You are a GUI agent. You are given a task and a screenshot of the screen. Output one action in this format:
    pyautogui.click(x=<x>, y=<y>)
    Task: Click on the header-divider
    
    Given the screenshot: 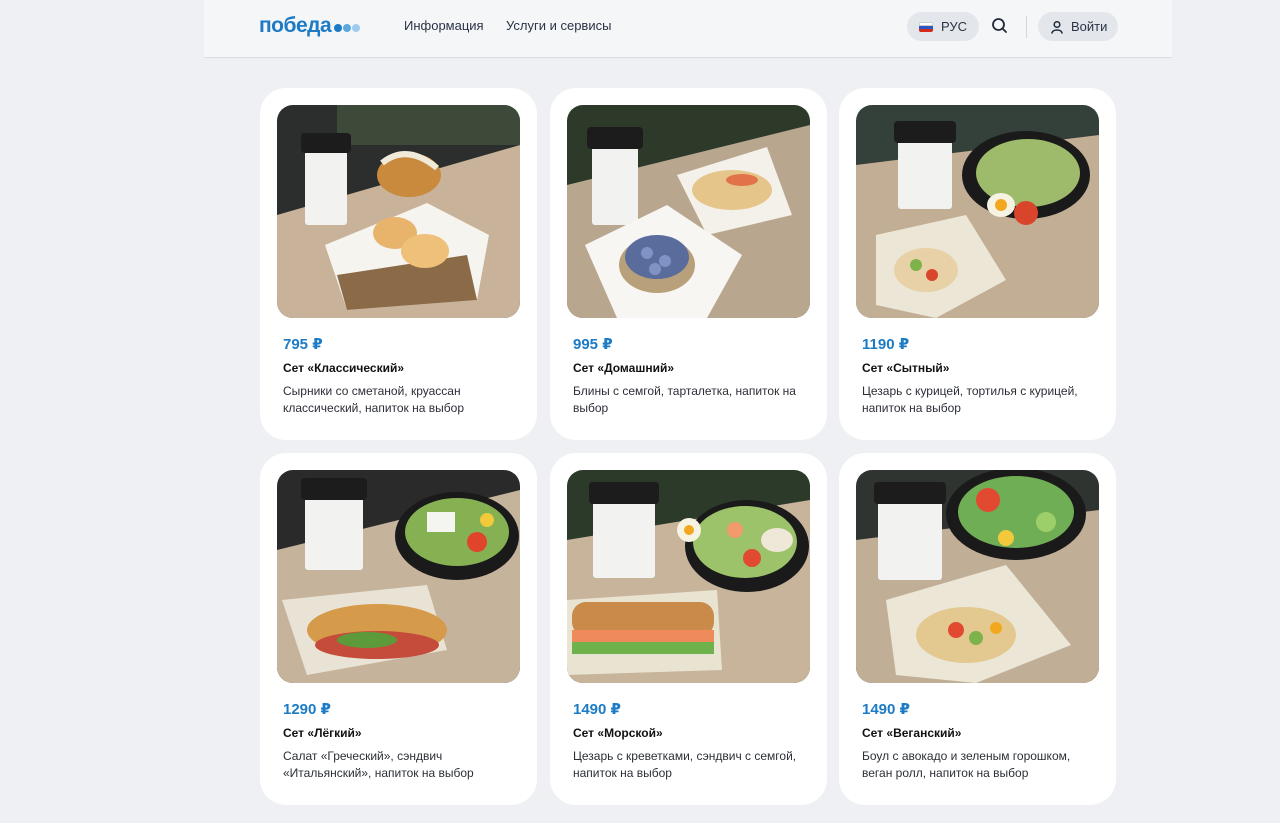 What is the action you would take?
    pyautogui.click(x=1026, y=27)
    